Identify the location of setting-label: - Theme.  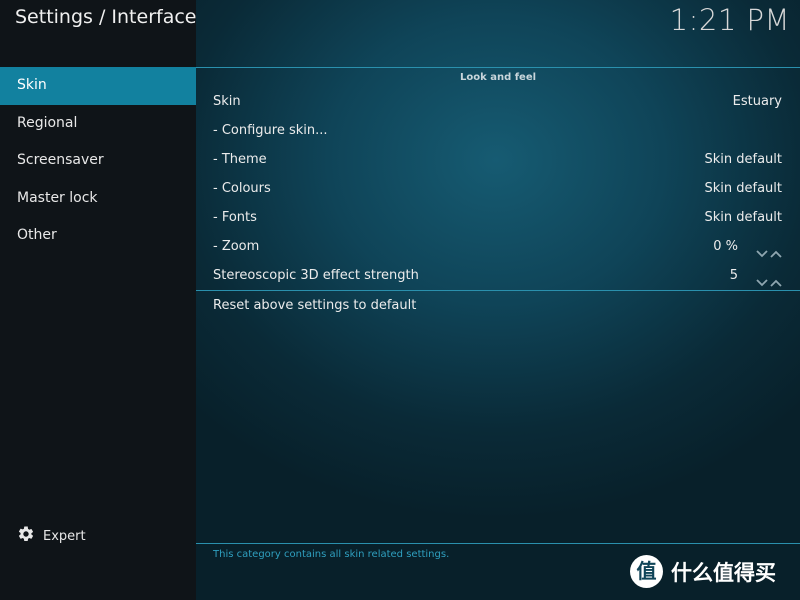
(240, 159).